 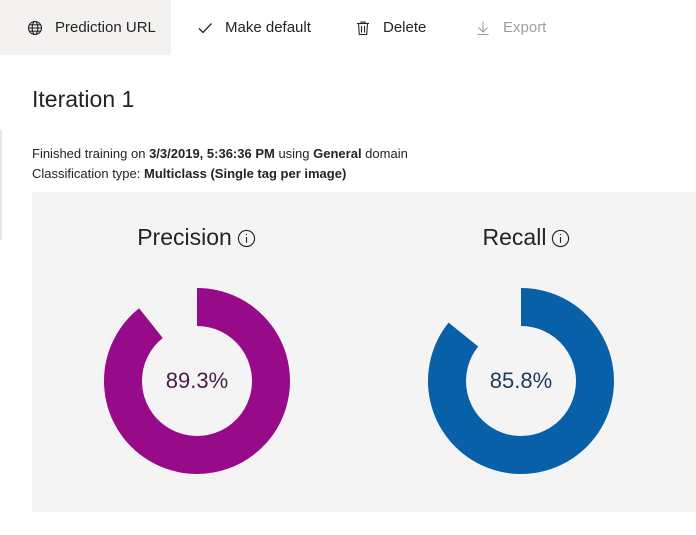 I want to click on precision-value: 89.3%, so click(x=197, y=380).